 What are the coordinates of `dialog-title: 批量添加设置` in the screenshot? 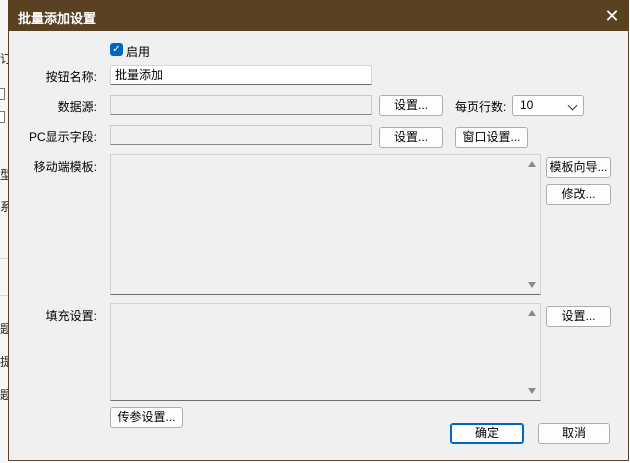 It's located at (57, 18).